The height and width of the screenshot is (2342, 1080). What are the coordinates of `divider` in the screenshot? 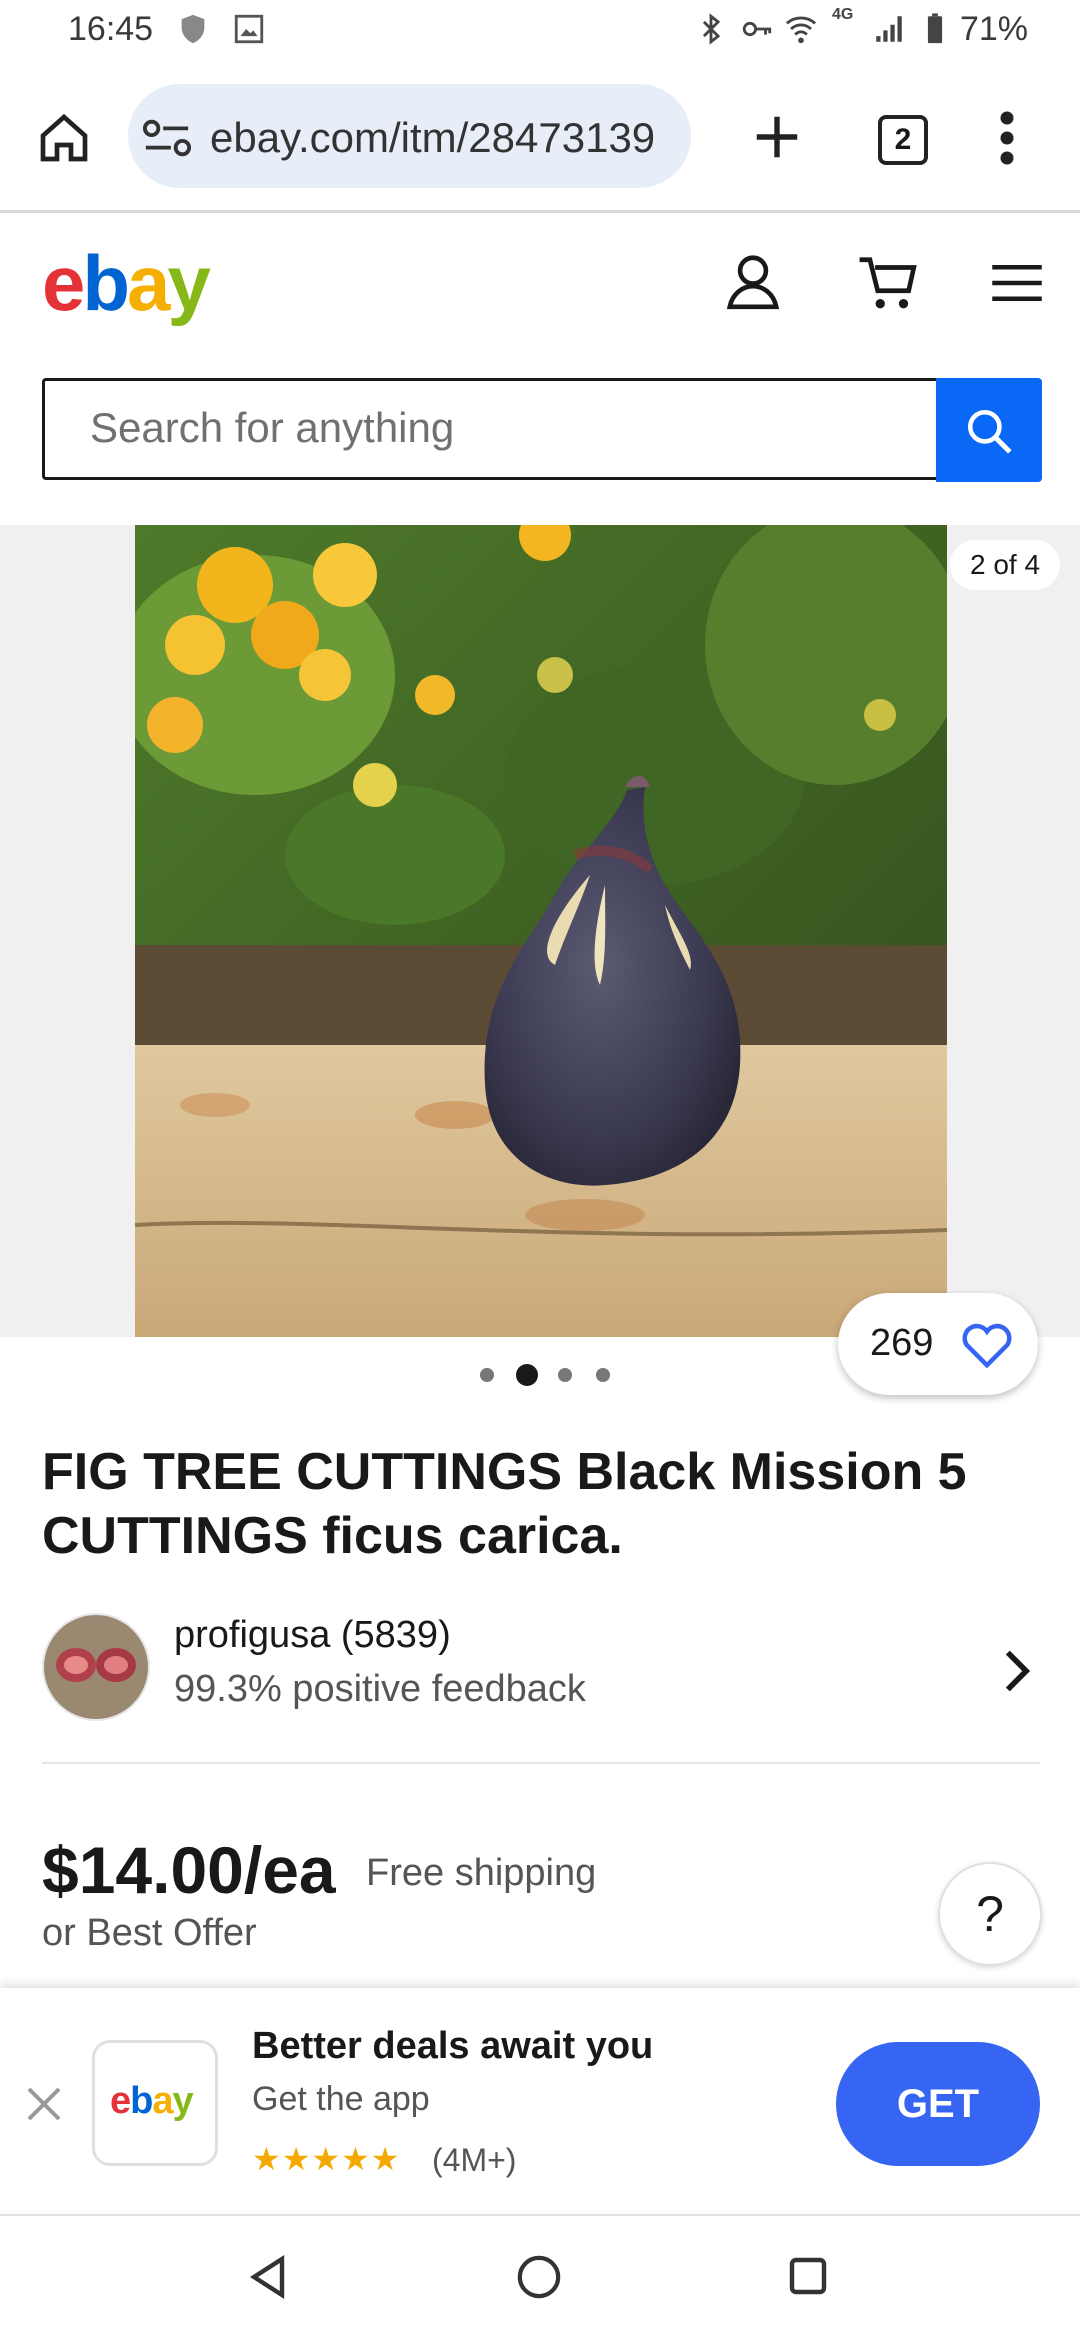 It's located at (541, 1763).